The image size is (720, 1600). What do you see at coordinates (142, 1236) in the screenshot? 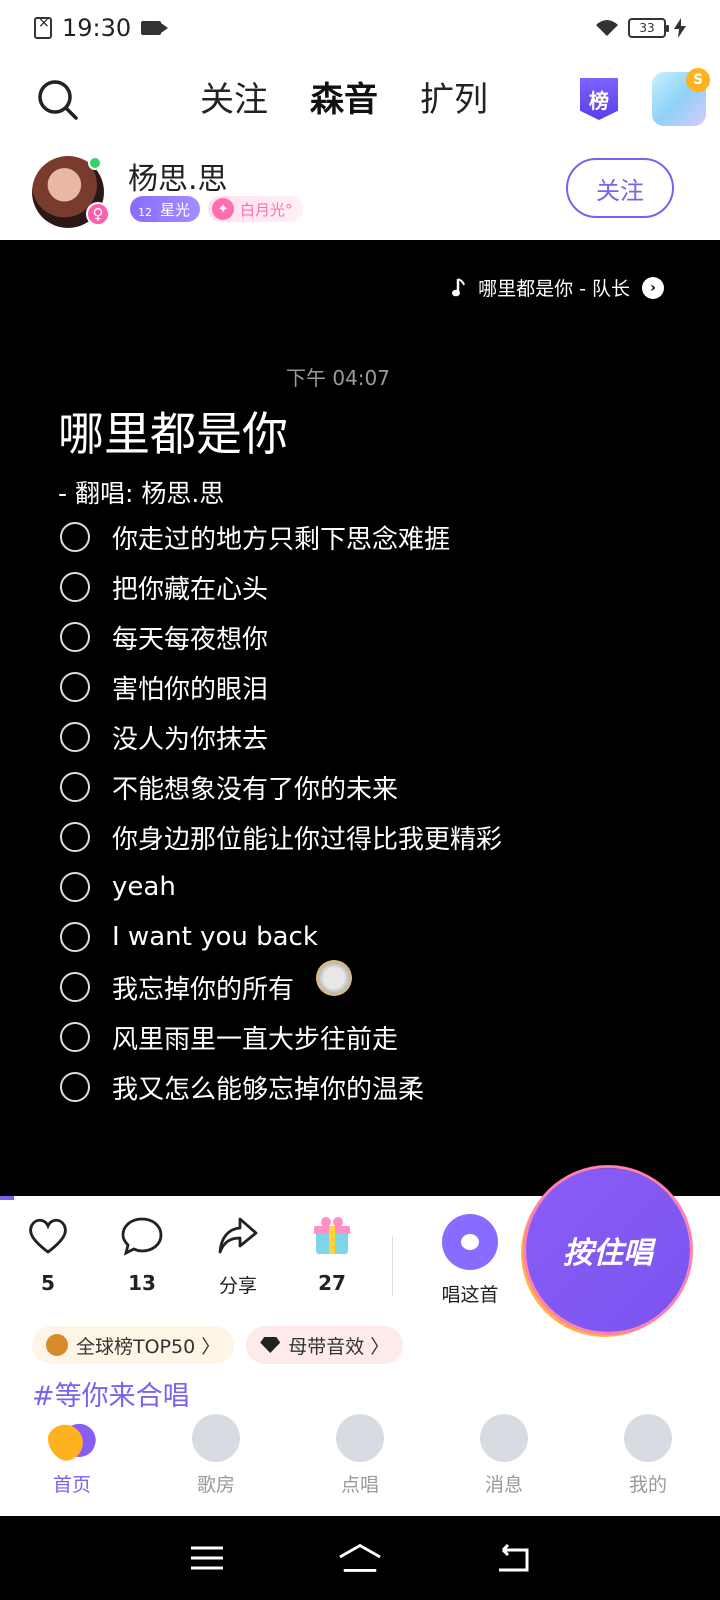
I see `comment-icon` at bounding box center [142, 1236].